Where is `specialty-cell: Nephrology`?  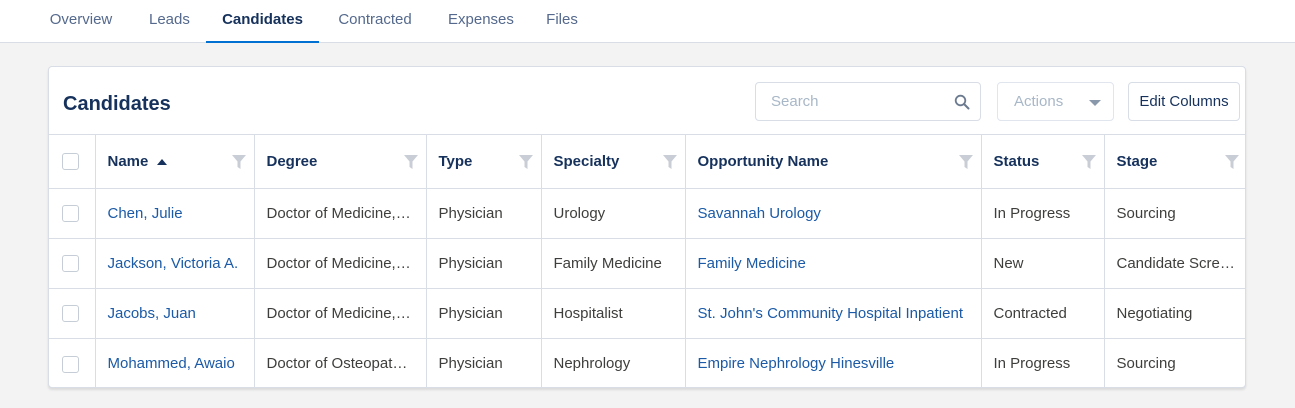
specialty-cell: Nephrology is located at coordinates (613, 362).